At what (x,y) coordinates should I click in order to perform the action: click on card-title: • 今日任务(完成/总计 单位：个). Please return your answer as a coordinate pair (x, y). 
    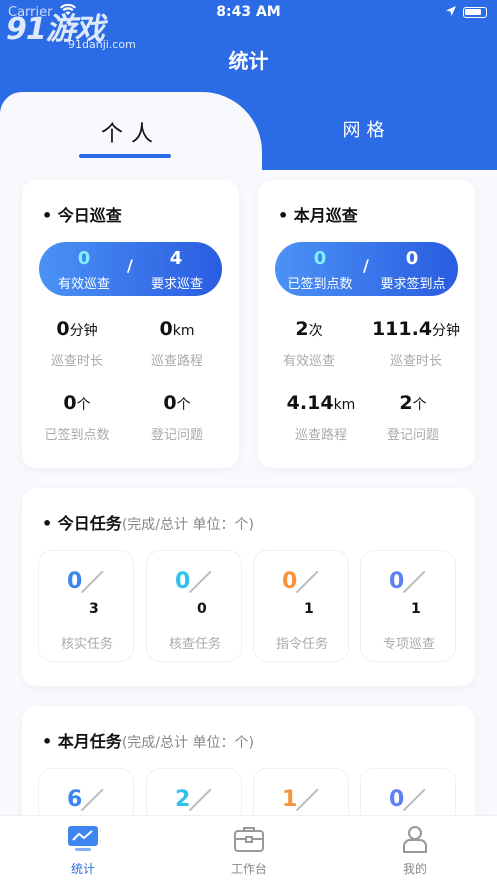
    Looking at the image, I should click on (148, 523).